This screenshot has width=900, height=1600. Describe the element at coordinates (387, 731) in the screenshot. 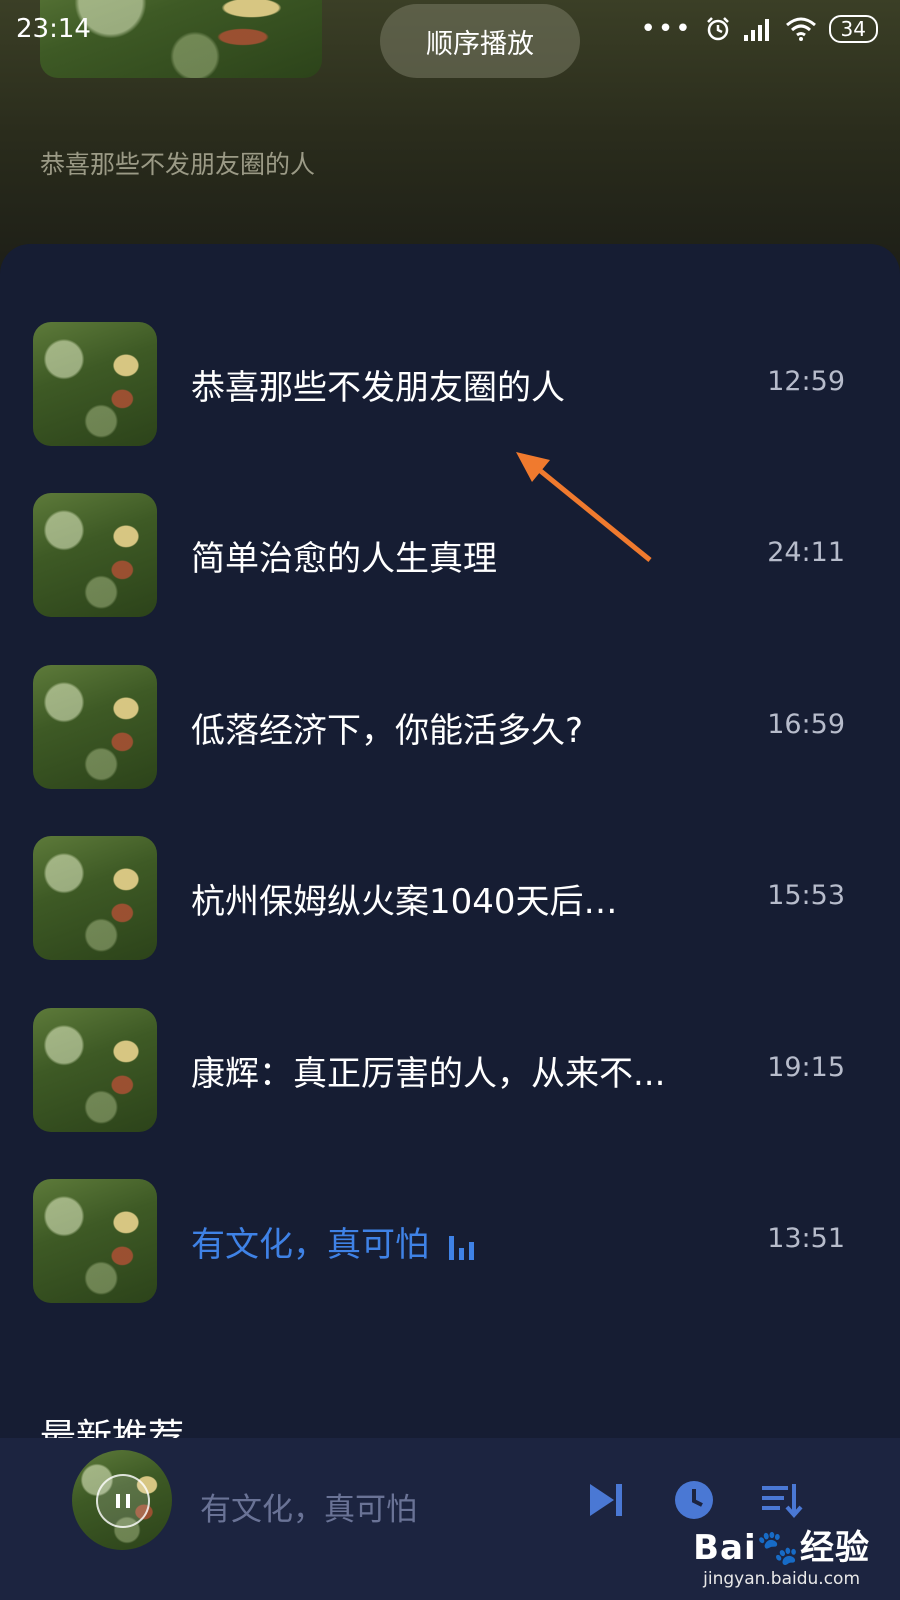

I see `track-title: 低落经济下，你能活多久?` at that location.